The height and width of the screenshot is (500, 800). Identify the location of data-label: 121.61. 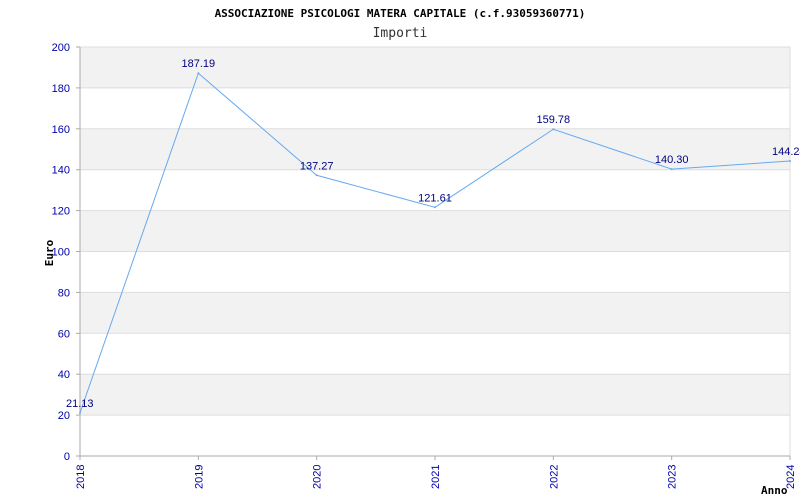
(435, 198).